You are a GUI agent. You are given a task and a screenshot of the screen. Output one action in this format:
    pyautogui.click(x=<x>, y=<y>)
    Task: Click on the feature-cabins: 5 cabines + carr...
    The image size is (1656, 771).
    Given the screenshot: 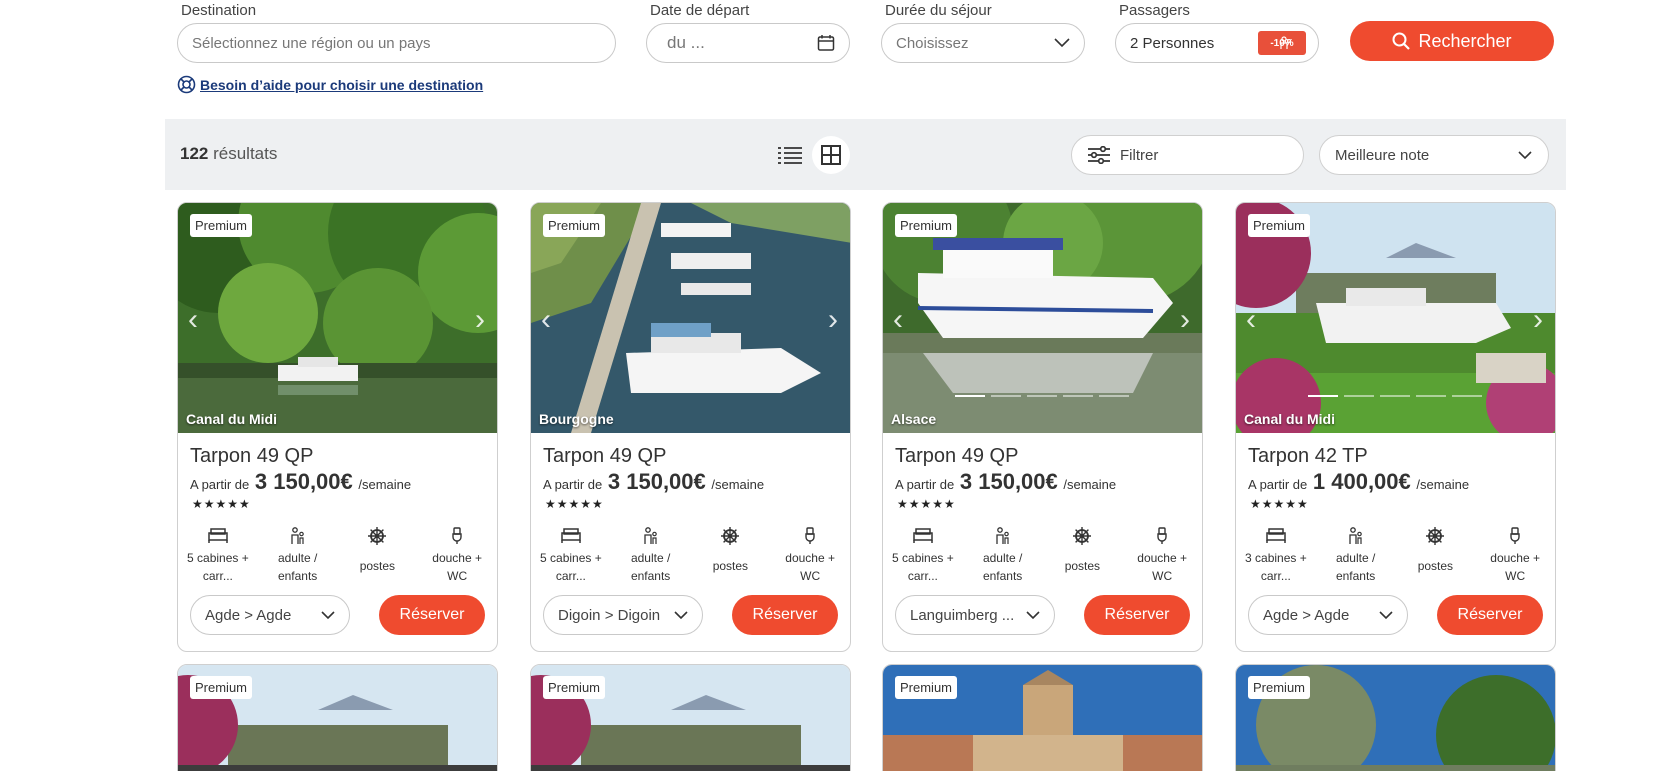 What is the action you would take?
    pyautogui.click(x=218, y=555)
    